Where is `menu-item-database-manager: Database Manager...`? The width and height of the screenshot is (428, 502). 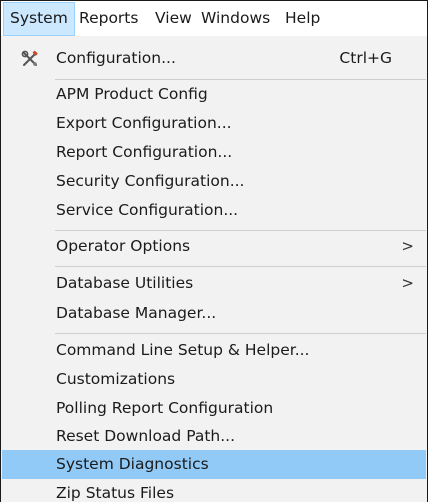 menu-item-database-manager: Database Manager... is located at coordinates (214, 313).